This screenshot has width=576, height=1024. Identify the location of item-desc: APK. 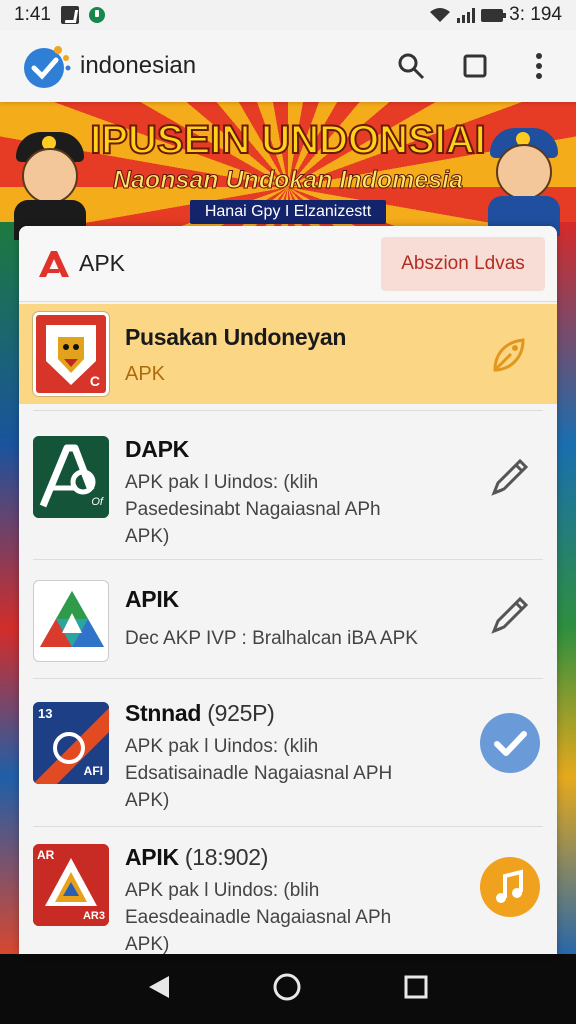
(145, 374).